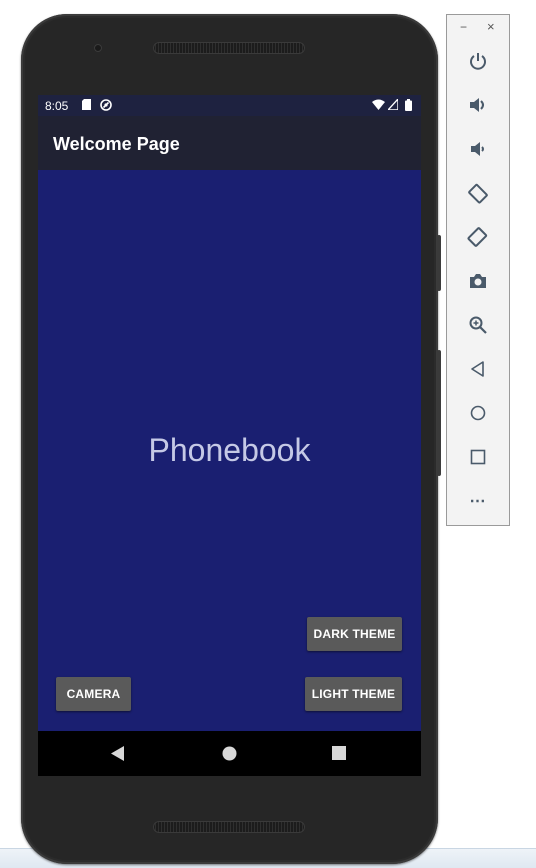 This screenshot has height=868, width=536. I want to click on front-camera, so click(98, 48).